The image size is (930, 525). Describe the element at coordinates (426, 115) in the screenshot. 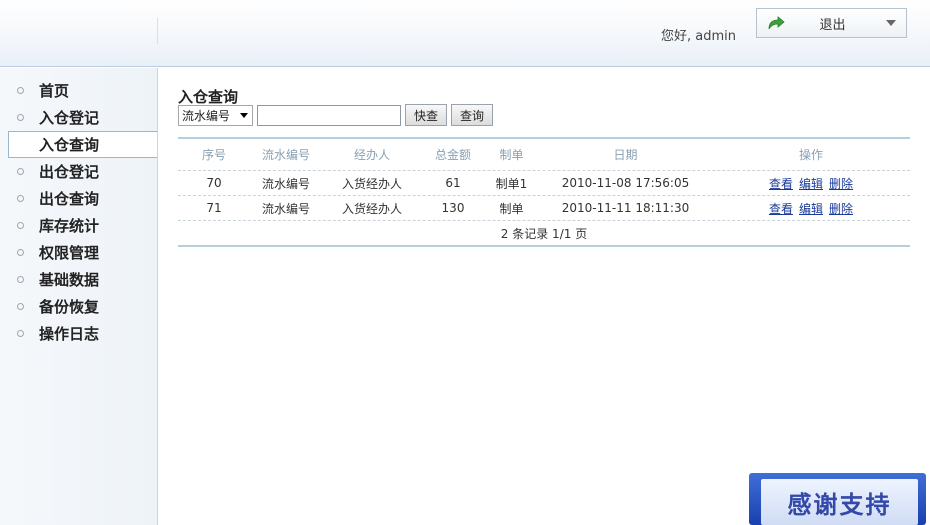

I see `quick-search-button: 快查` at that location.